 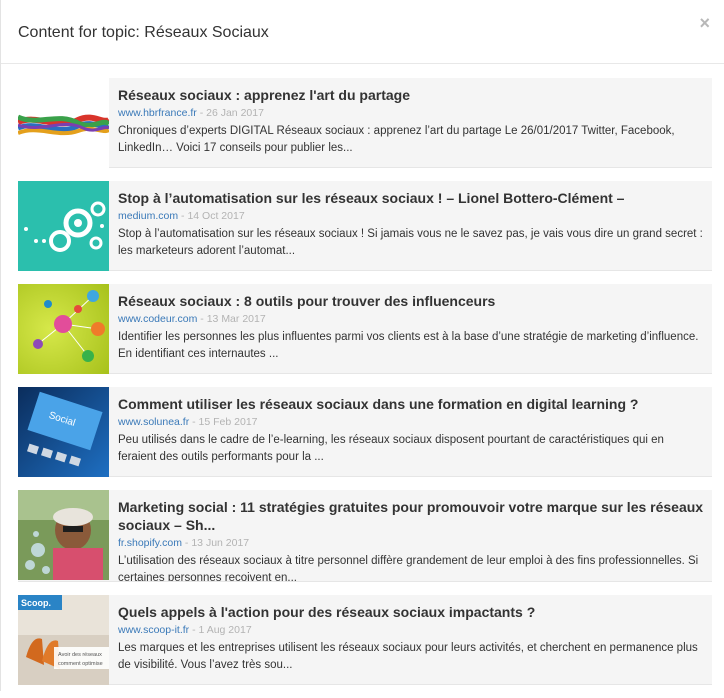 I want to click on thumb-caption-line-2: comment optimise, so click(x=80, y=664).